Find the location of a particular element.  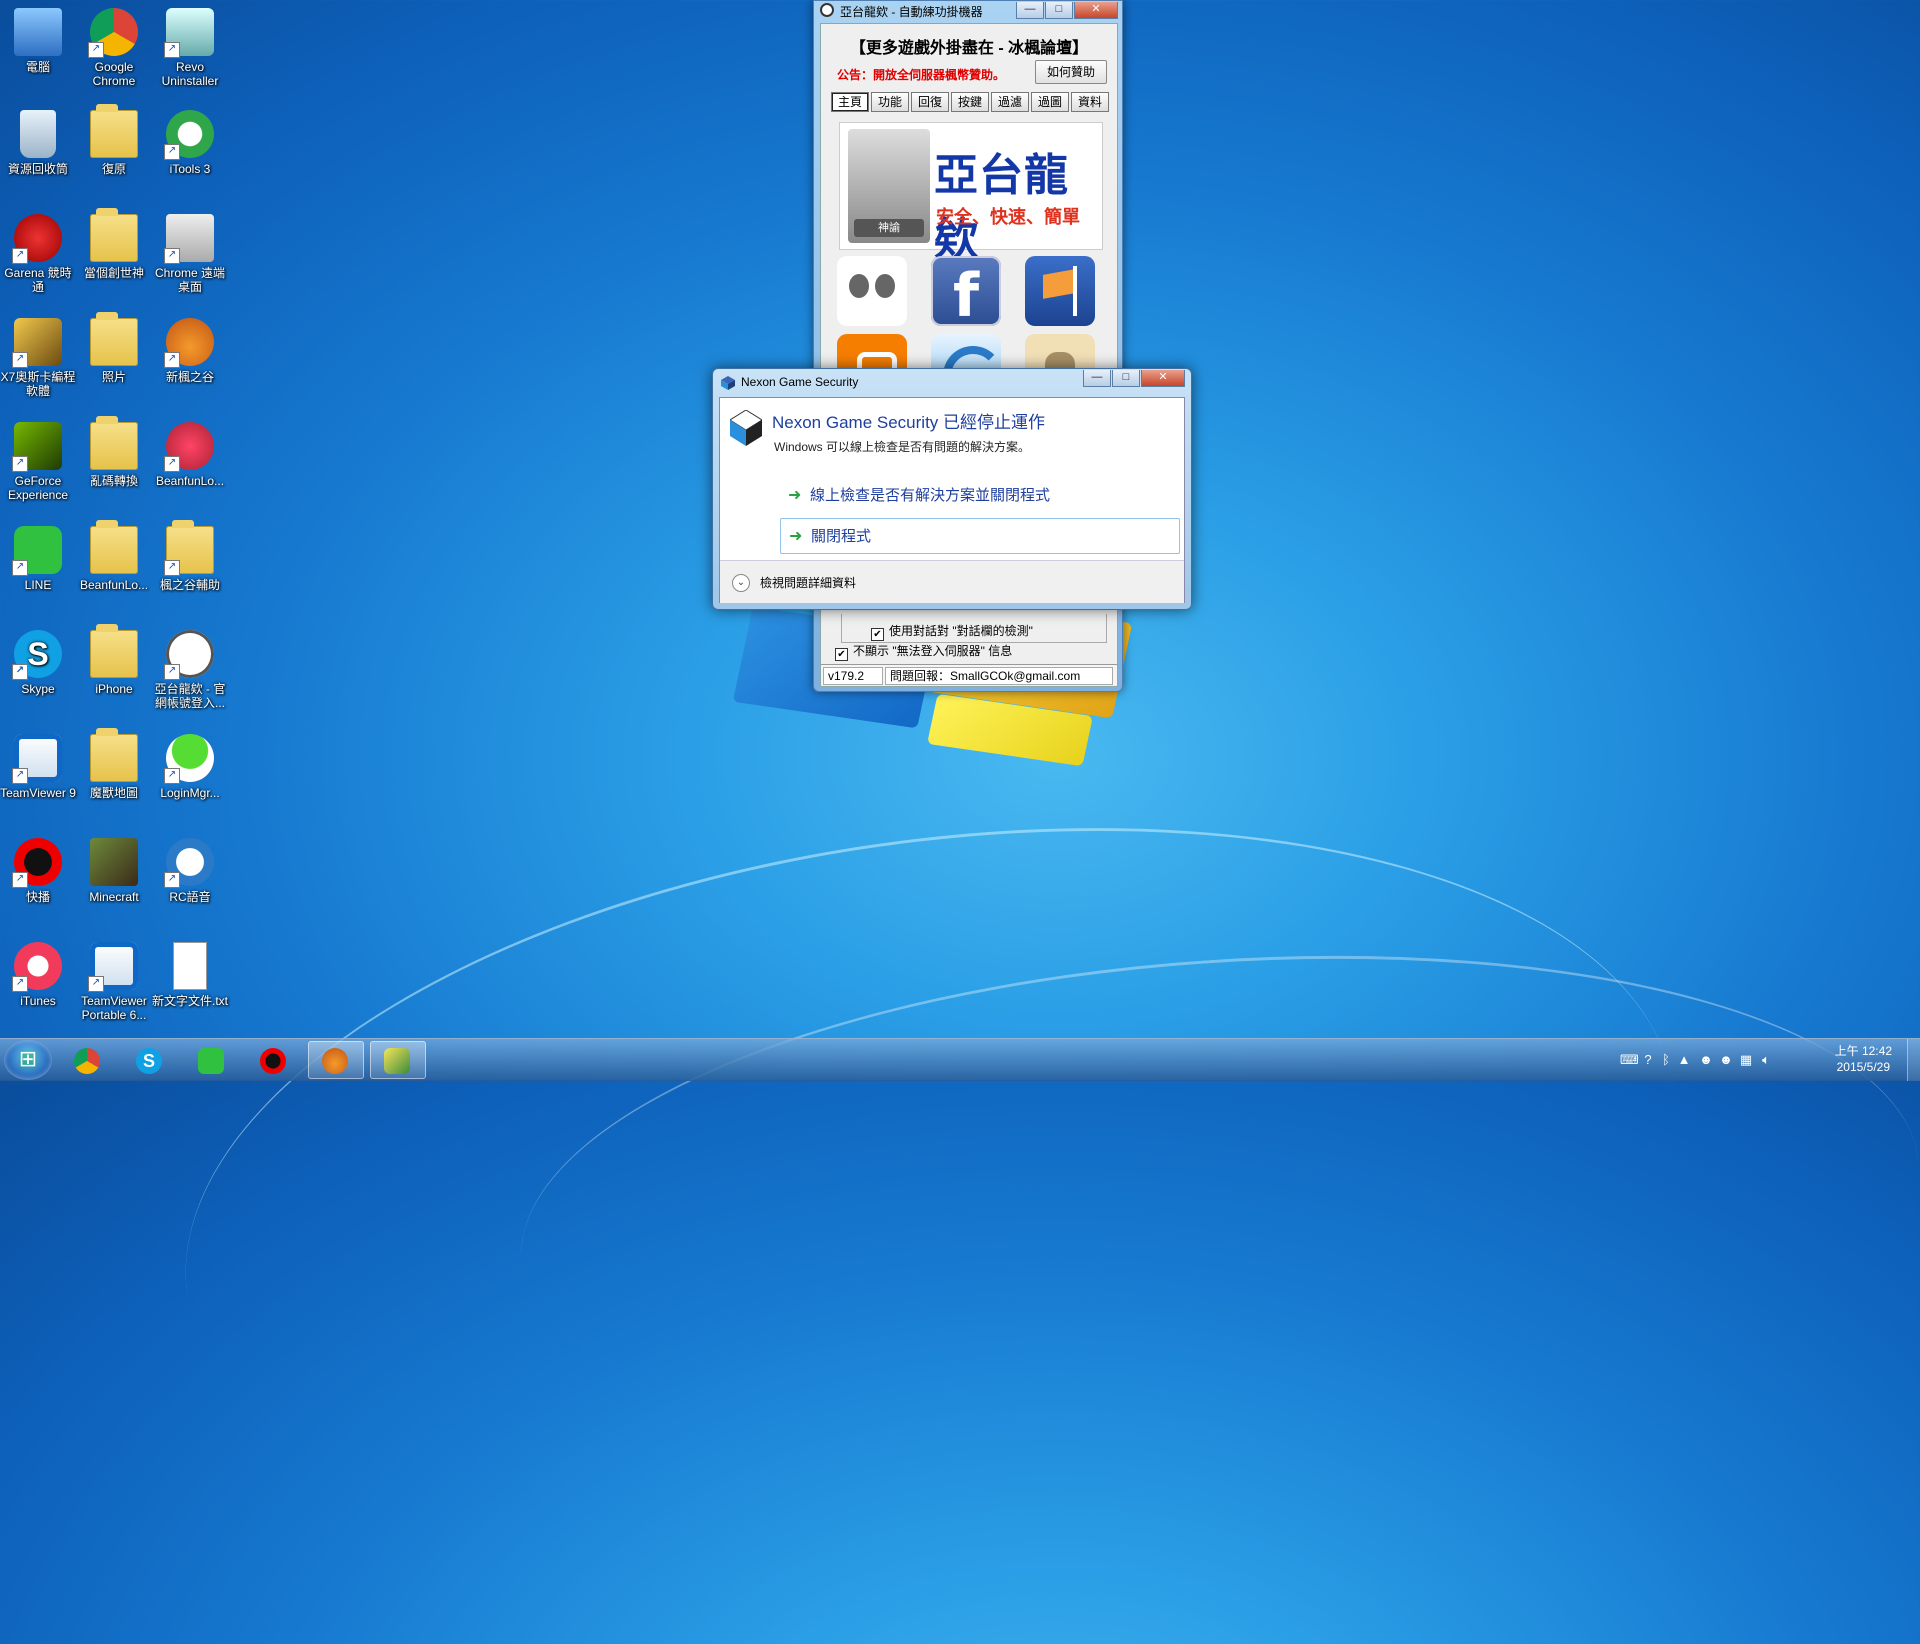

app-titlebar: 亞台龍欸 - 自動練功掛機器 — □ ✕ is located at coordinates (968, 11).